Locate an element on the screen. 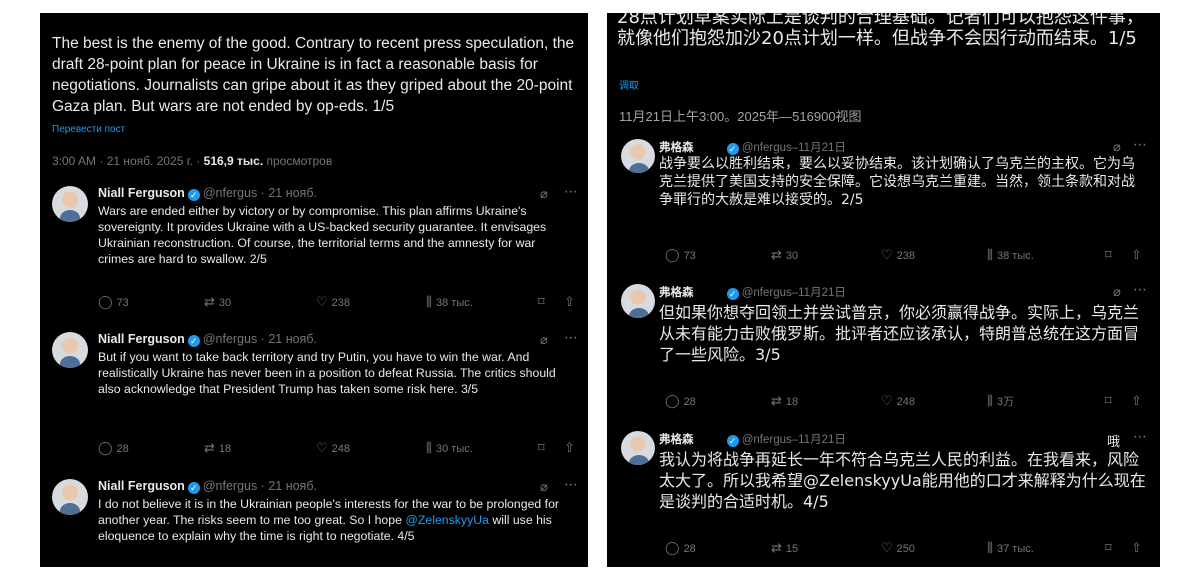  like-count: 248 is located at coordinates (906, 402).